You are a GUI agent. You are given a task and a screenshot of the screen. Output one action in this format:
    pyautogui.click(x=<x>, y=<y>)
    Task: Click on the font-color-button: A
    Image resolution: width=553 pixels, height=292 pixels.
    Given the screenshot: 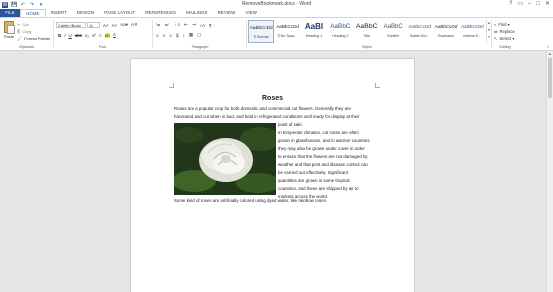 What is the action you would take?
    pyautogui.click(x=114, y=35)
    